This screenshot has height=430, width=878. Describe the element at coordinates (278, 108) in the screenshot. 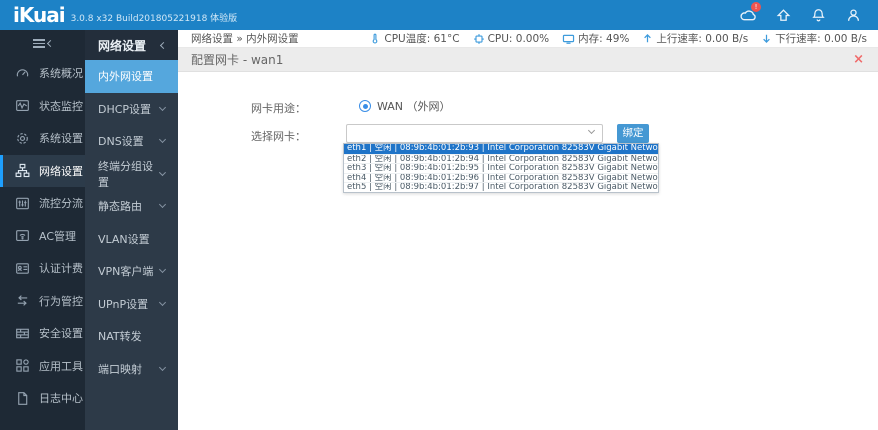

I see `nic-purpose-label: 网卡用途：` at that location.